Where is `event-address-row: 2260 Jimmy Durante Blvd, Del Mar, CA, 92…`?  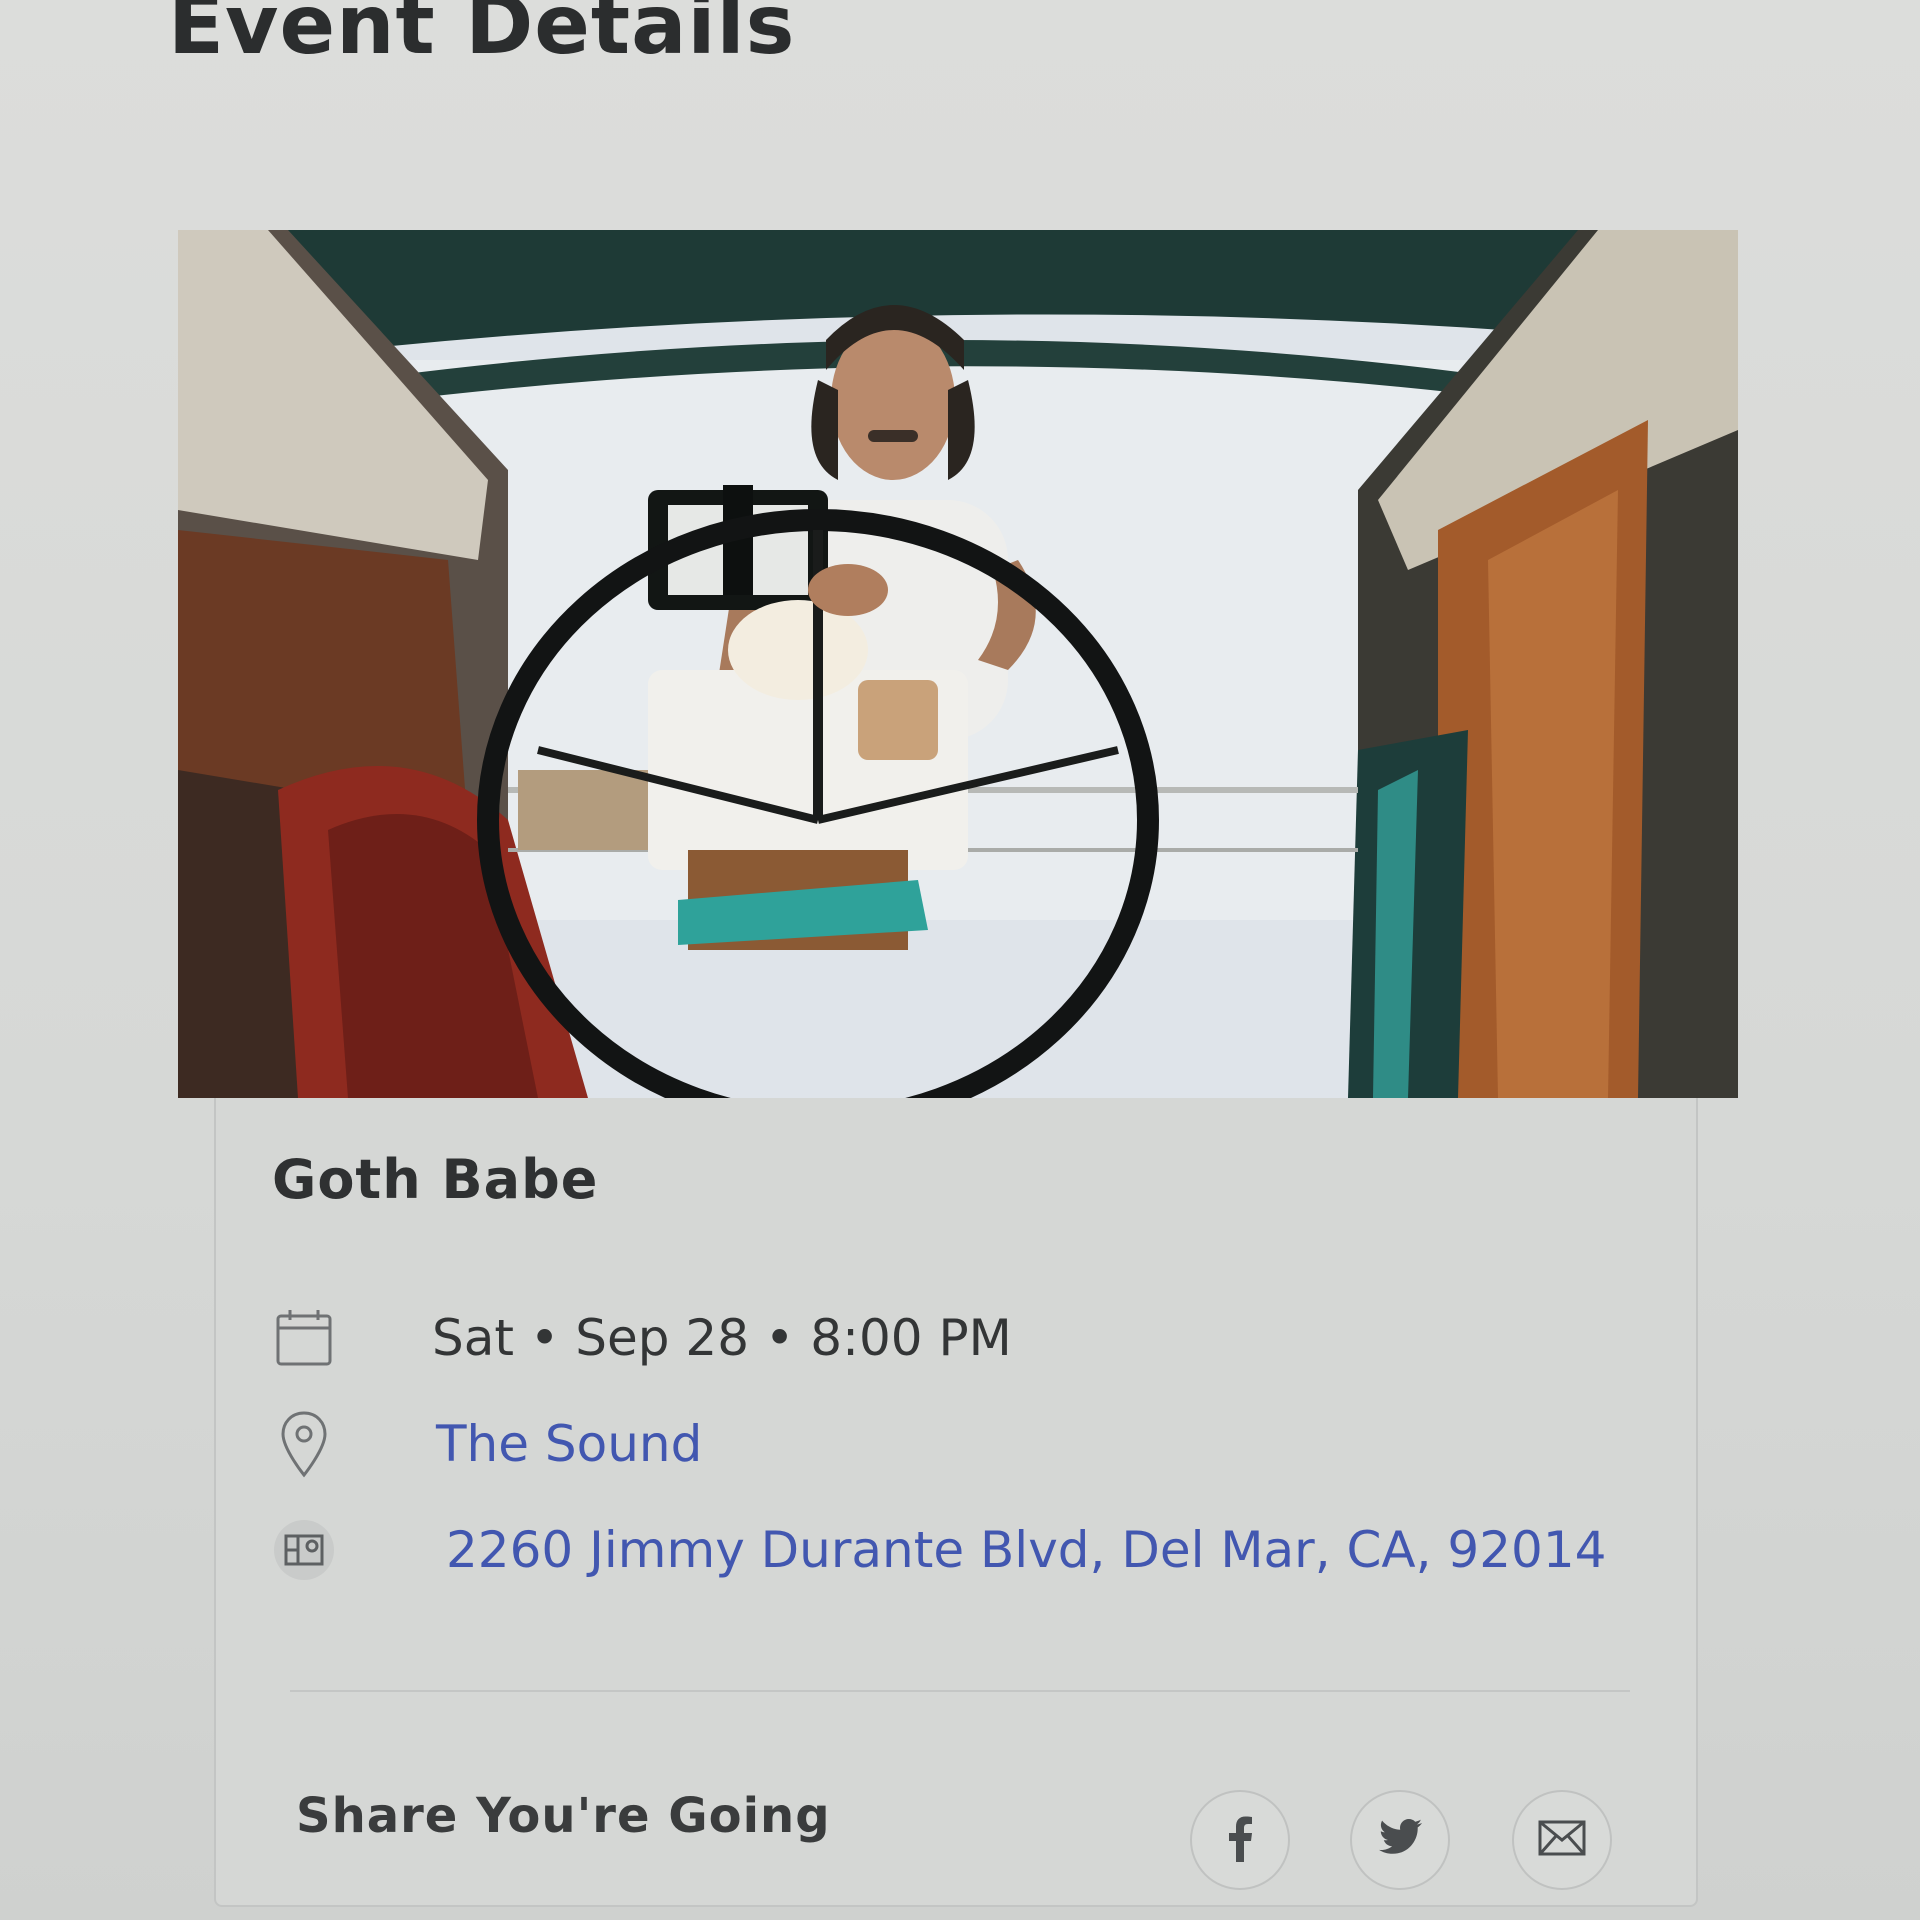
event-address-row: 2260 Jimmy Durante Blvd, Del Mar, CA, 92… is located at coordinates (939, 1550).